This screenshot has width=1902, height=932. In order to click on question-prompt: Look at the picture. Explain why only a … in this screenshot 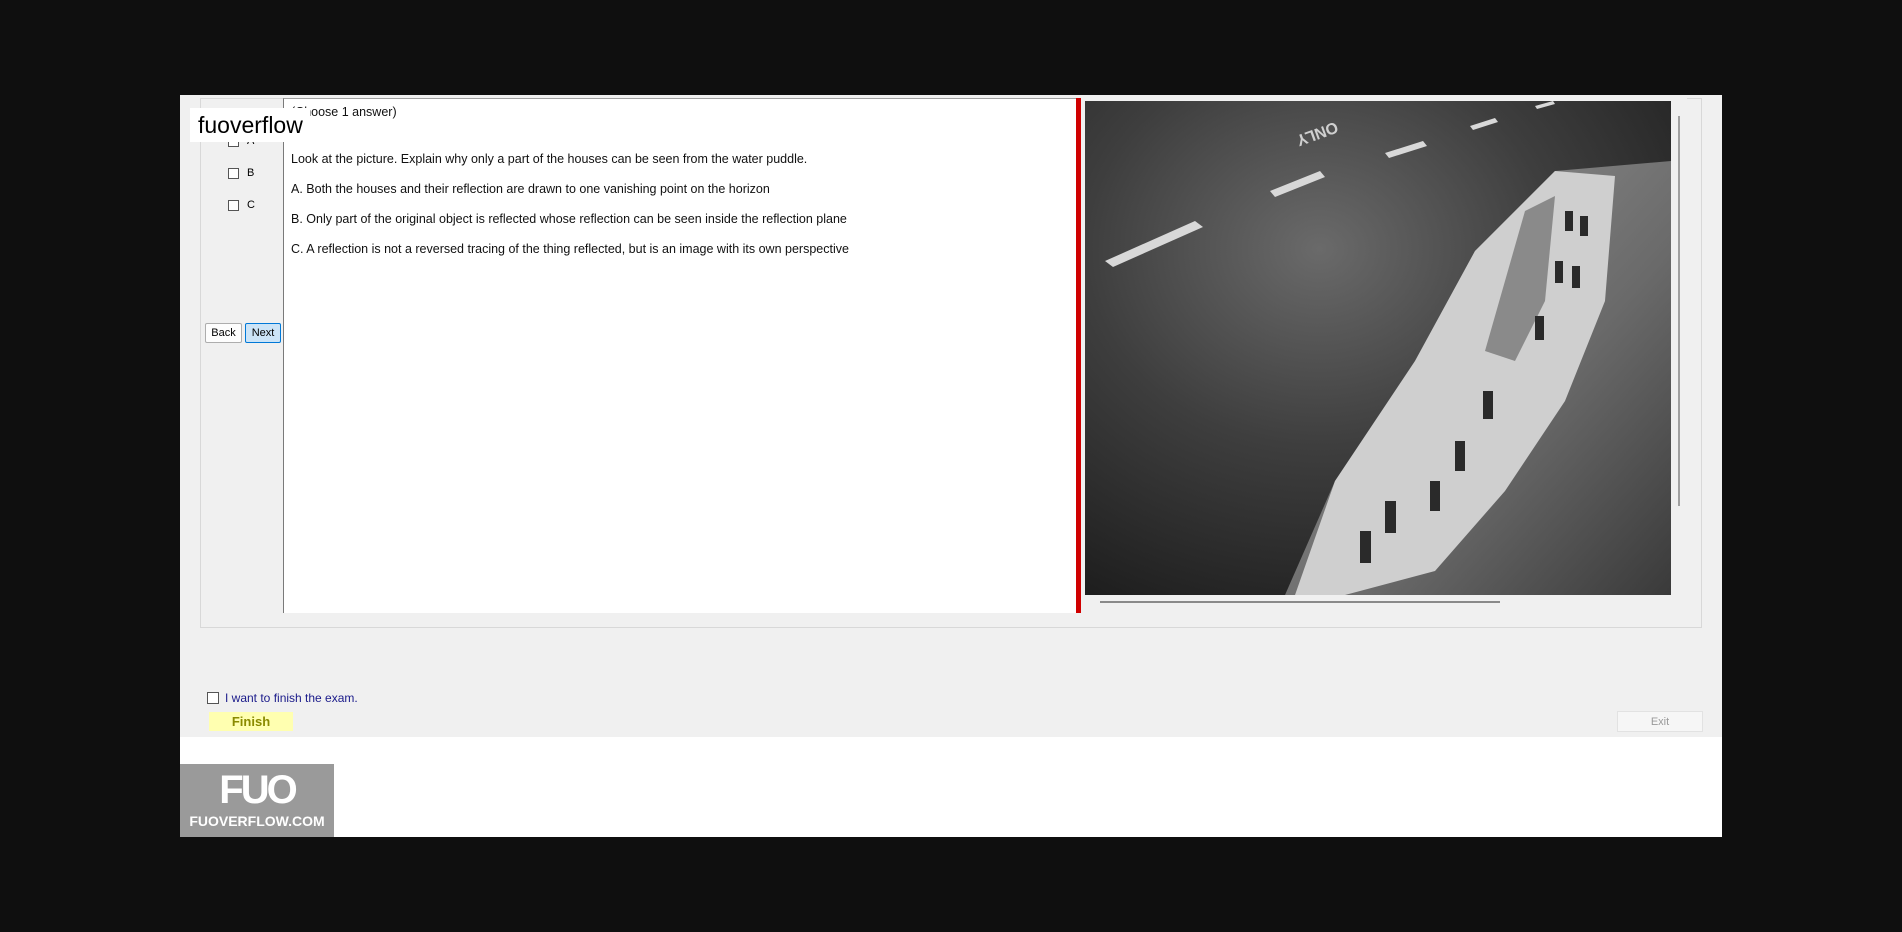, I will do `click(549, 159)`.